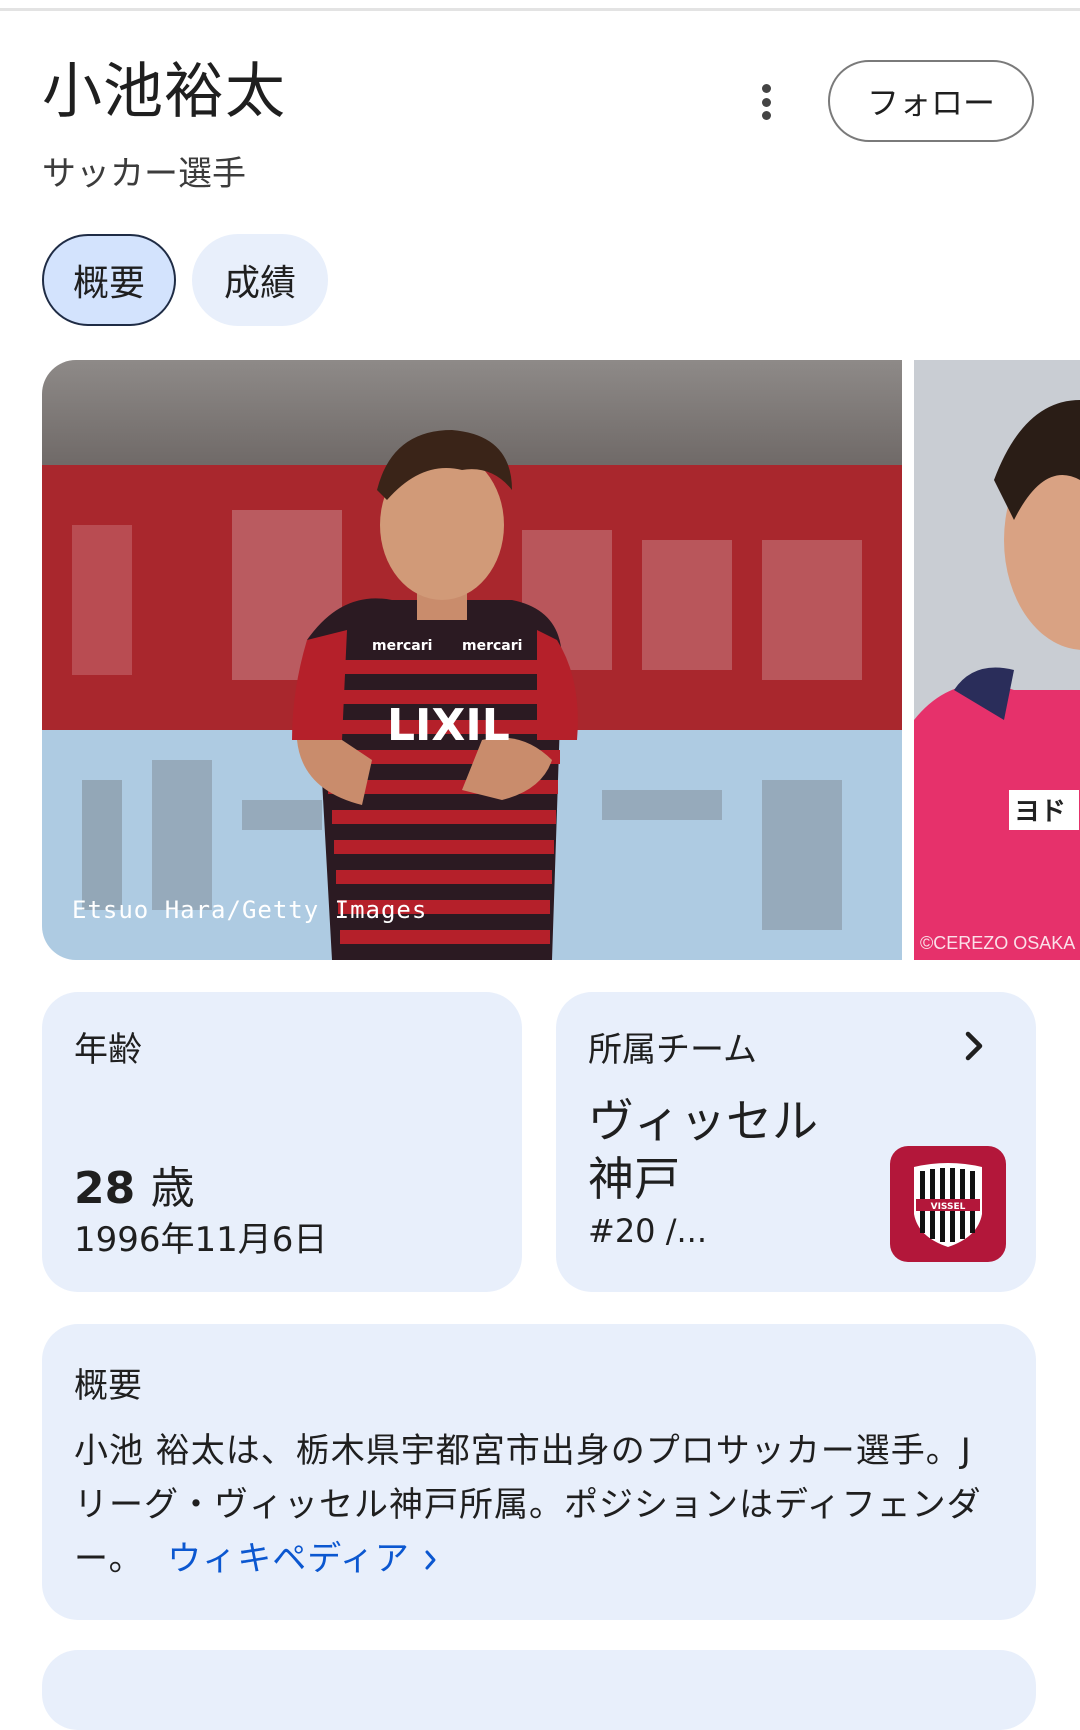 This screenshot has width=1080, height=1730. Describe the element at coordinates (448, 725) in the screenshot. I see `svg-text: LIXIL` at that location.